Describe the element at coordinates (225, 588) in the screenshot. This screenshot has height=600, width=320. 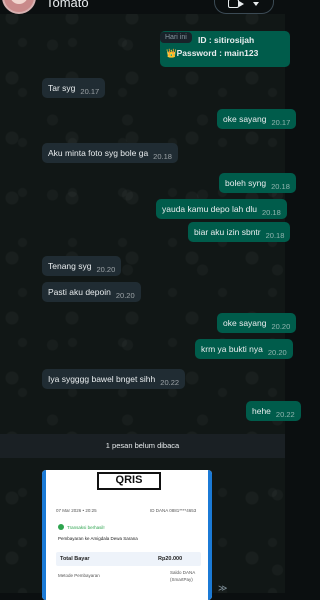
I see `forward-icon: ≫` at that location.